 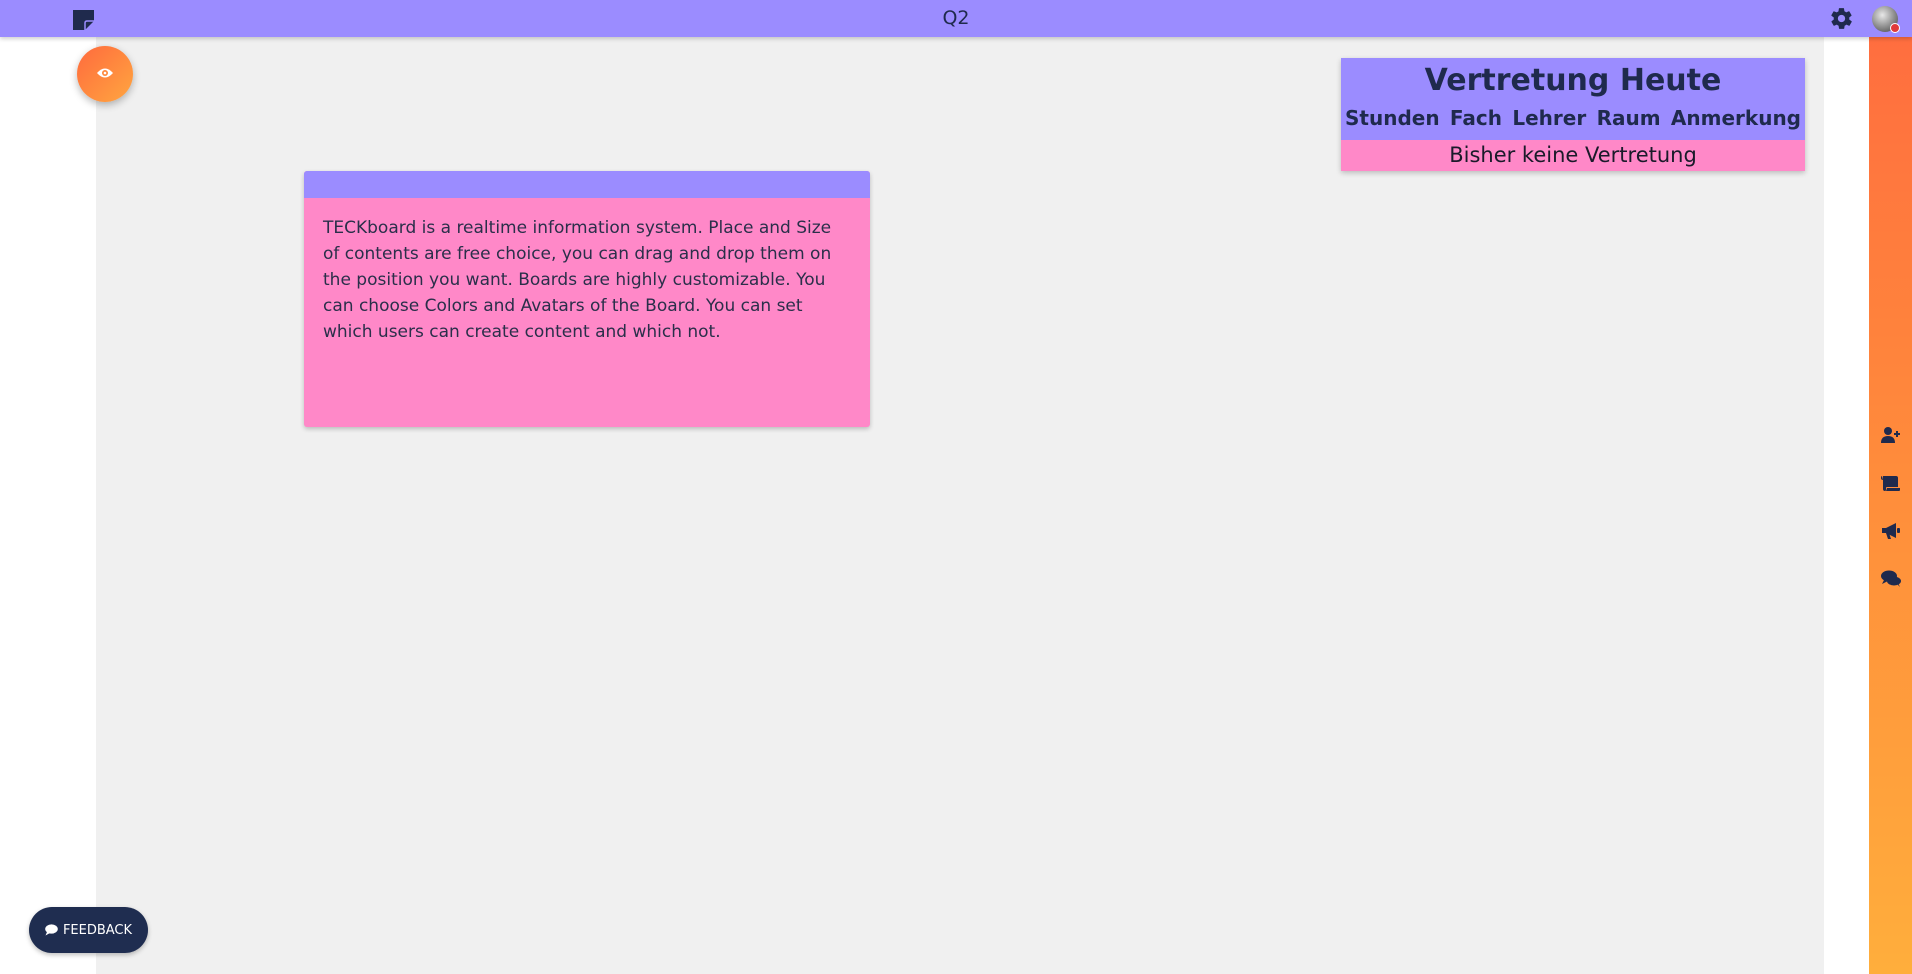 What do you see at coordinates (1628, 118) in the screenshot?
I see `column-header: Raum` at bounding box center [1628, 118].